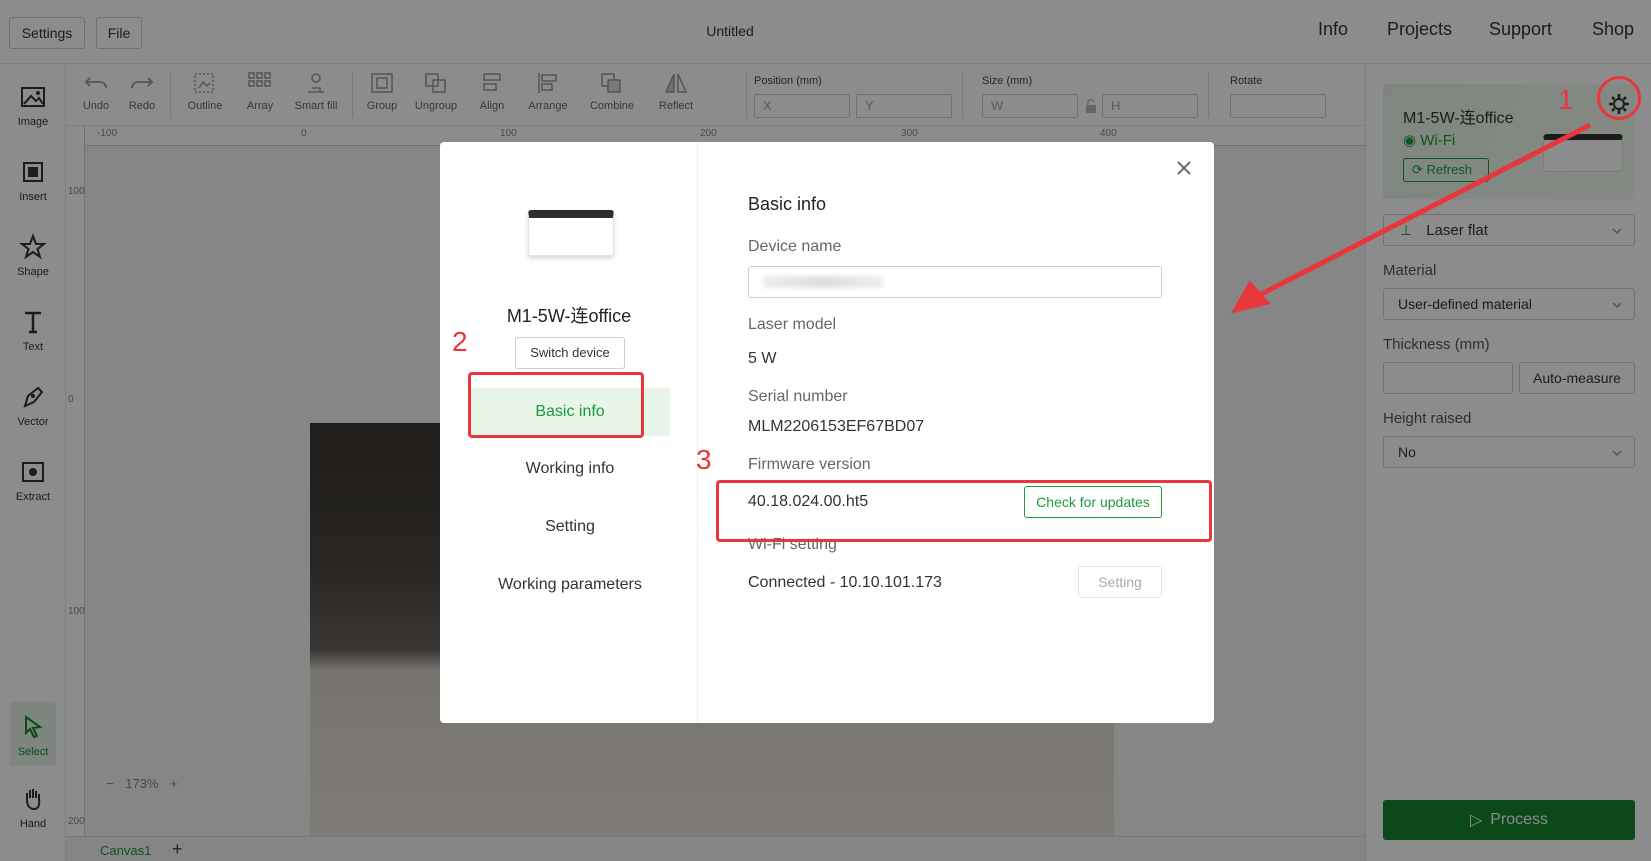  Describe the element at coordinates (762, 358) in the screenshot. I see `laser-model-value: 5 W` at that location.